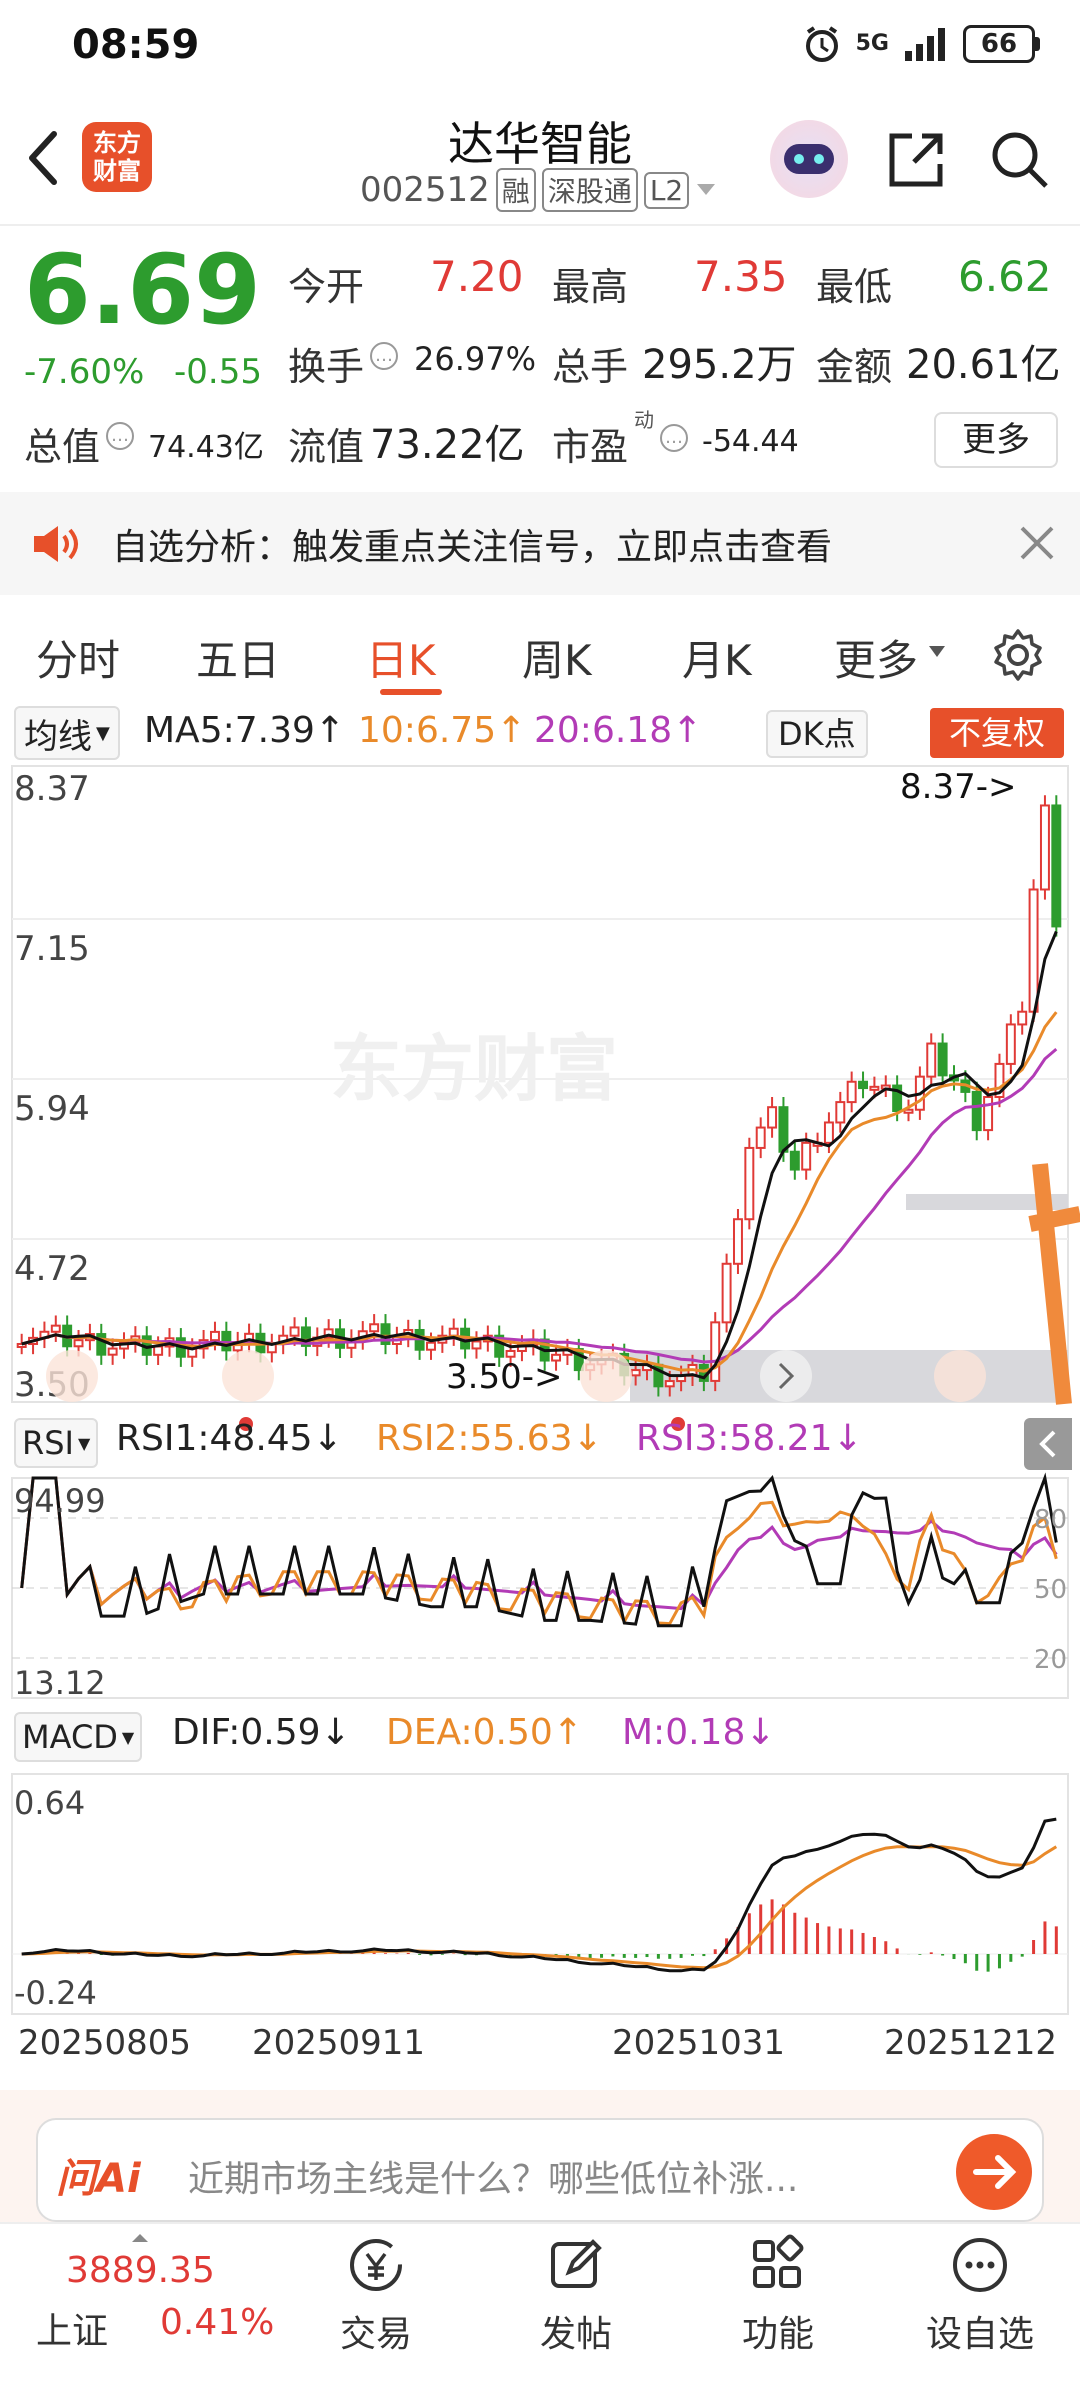 This screenshot has width=1080, height=2400. I want to click on rsi-selector: RSI ▼, so click(56, 1443).